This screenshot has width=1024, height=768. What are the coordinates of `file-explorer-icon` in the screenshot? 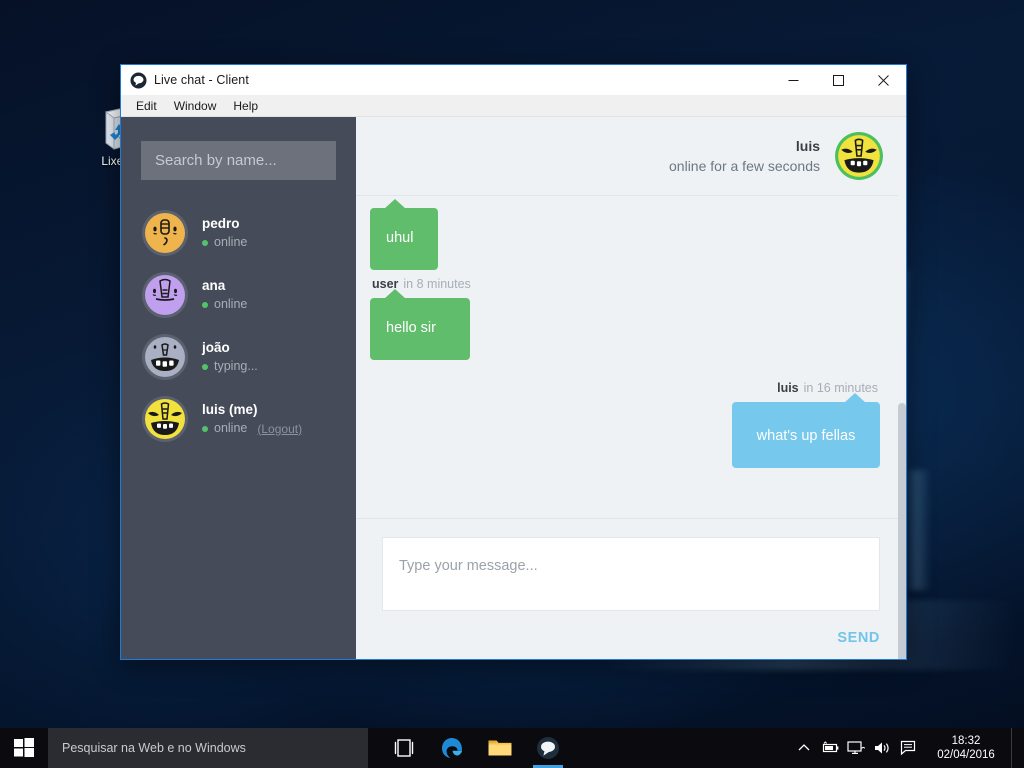 It's located at (500, 748).